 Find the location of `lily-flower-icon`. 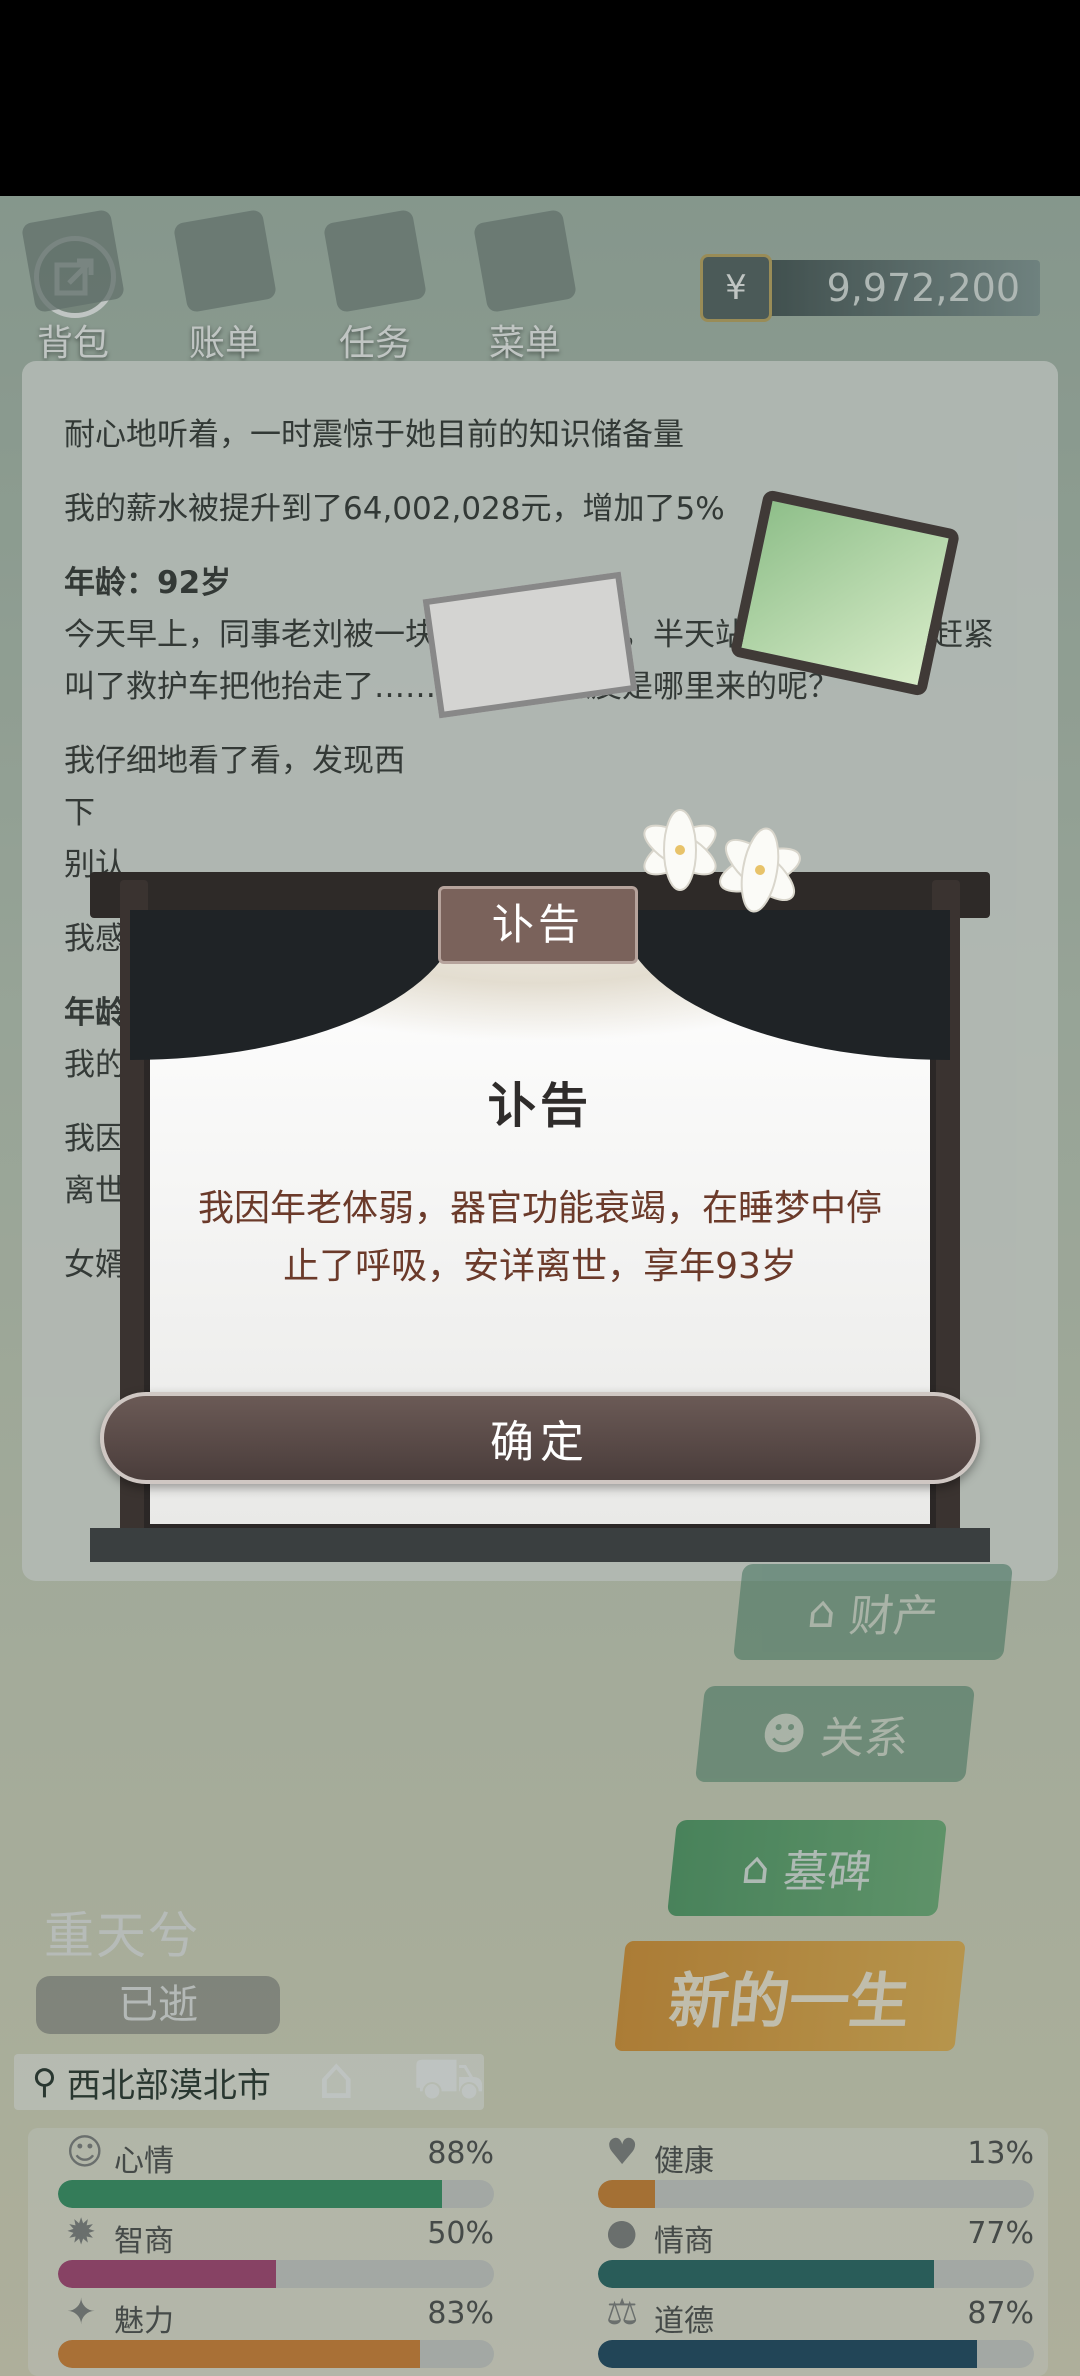

lily-flower-icon is located at coordinates (722, 861).